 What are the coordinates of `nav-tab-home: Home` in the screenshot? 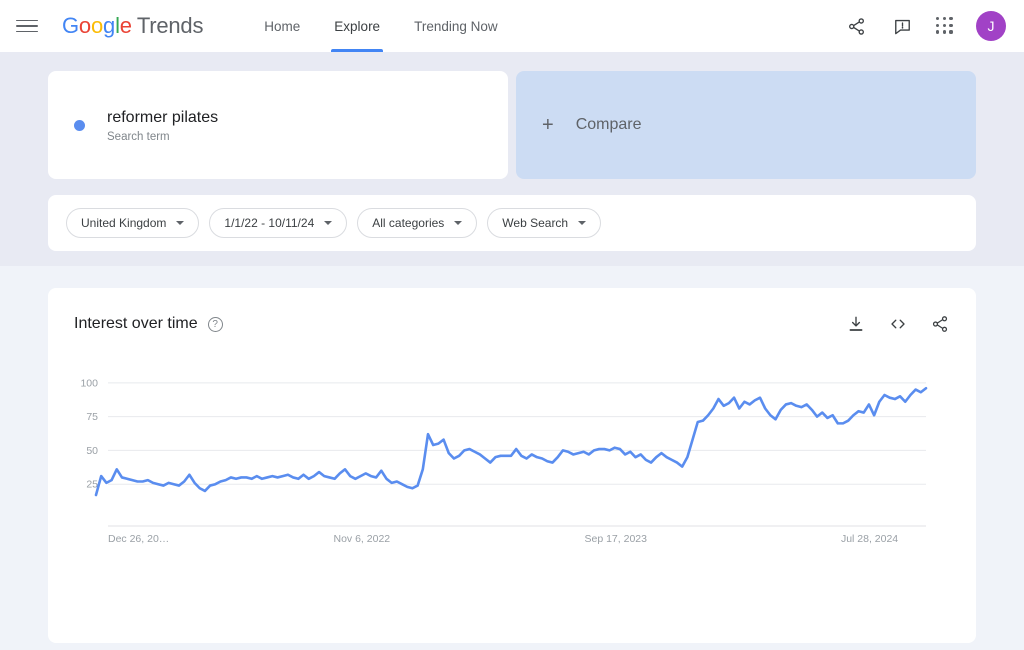 It's located at (282, 26).